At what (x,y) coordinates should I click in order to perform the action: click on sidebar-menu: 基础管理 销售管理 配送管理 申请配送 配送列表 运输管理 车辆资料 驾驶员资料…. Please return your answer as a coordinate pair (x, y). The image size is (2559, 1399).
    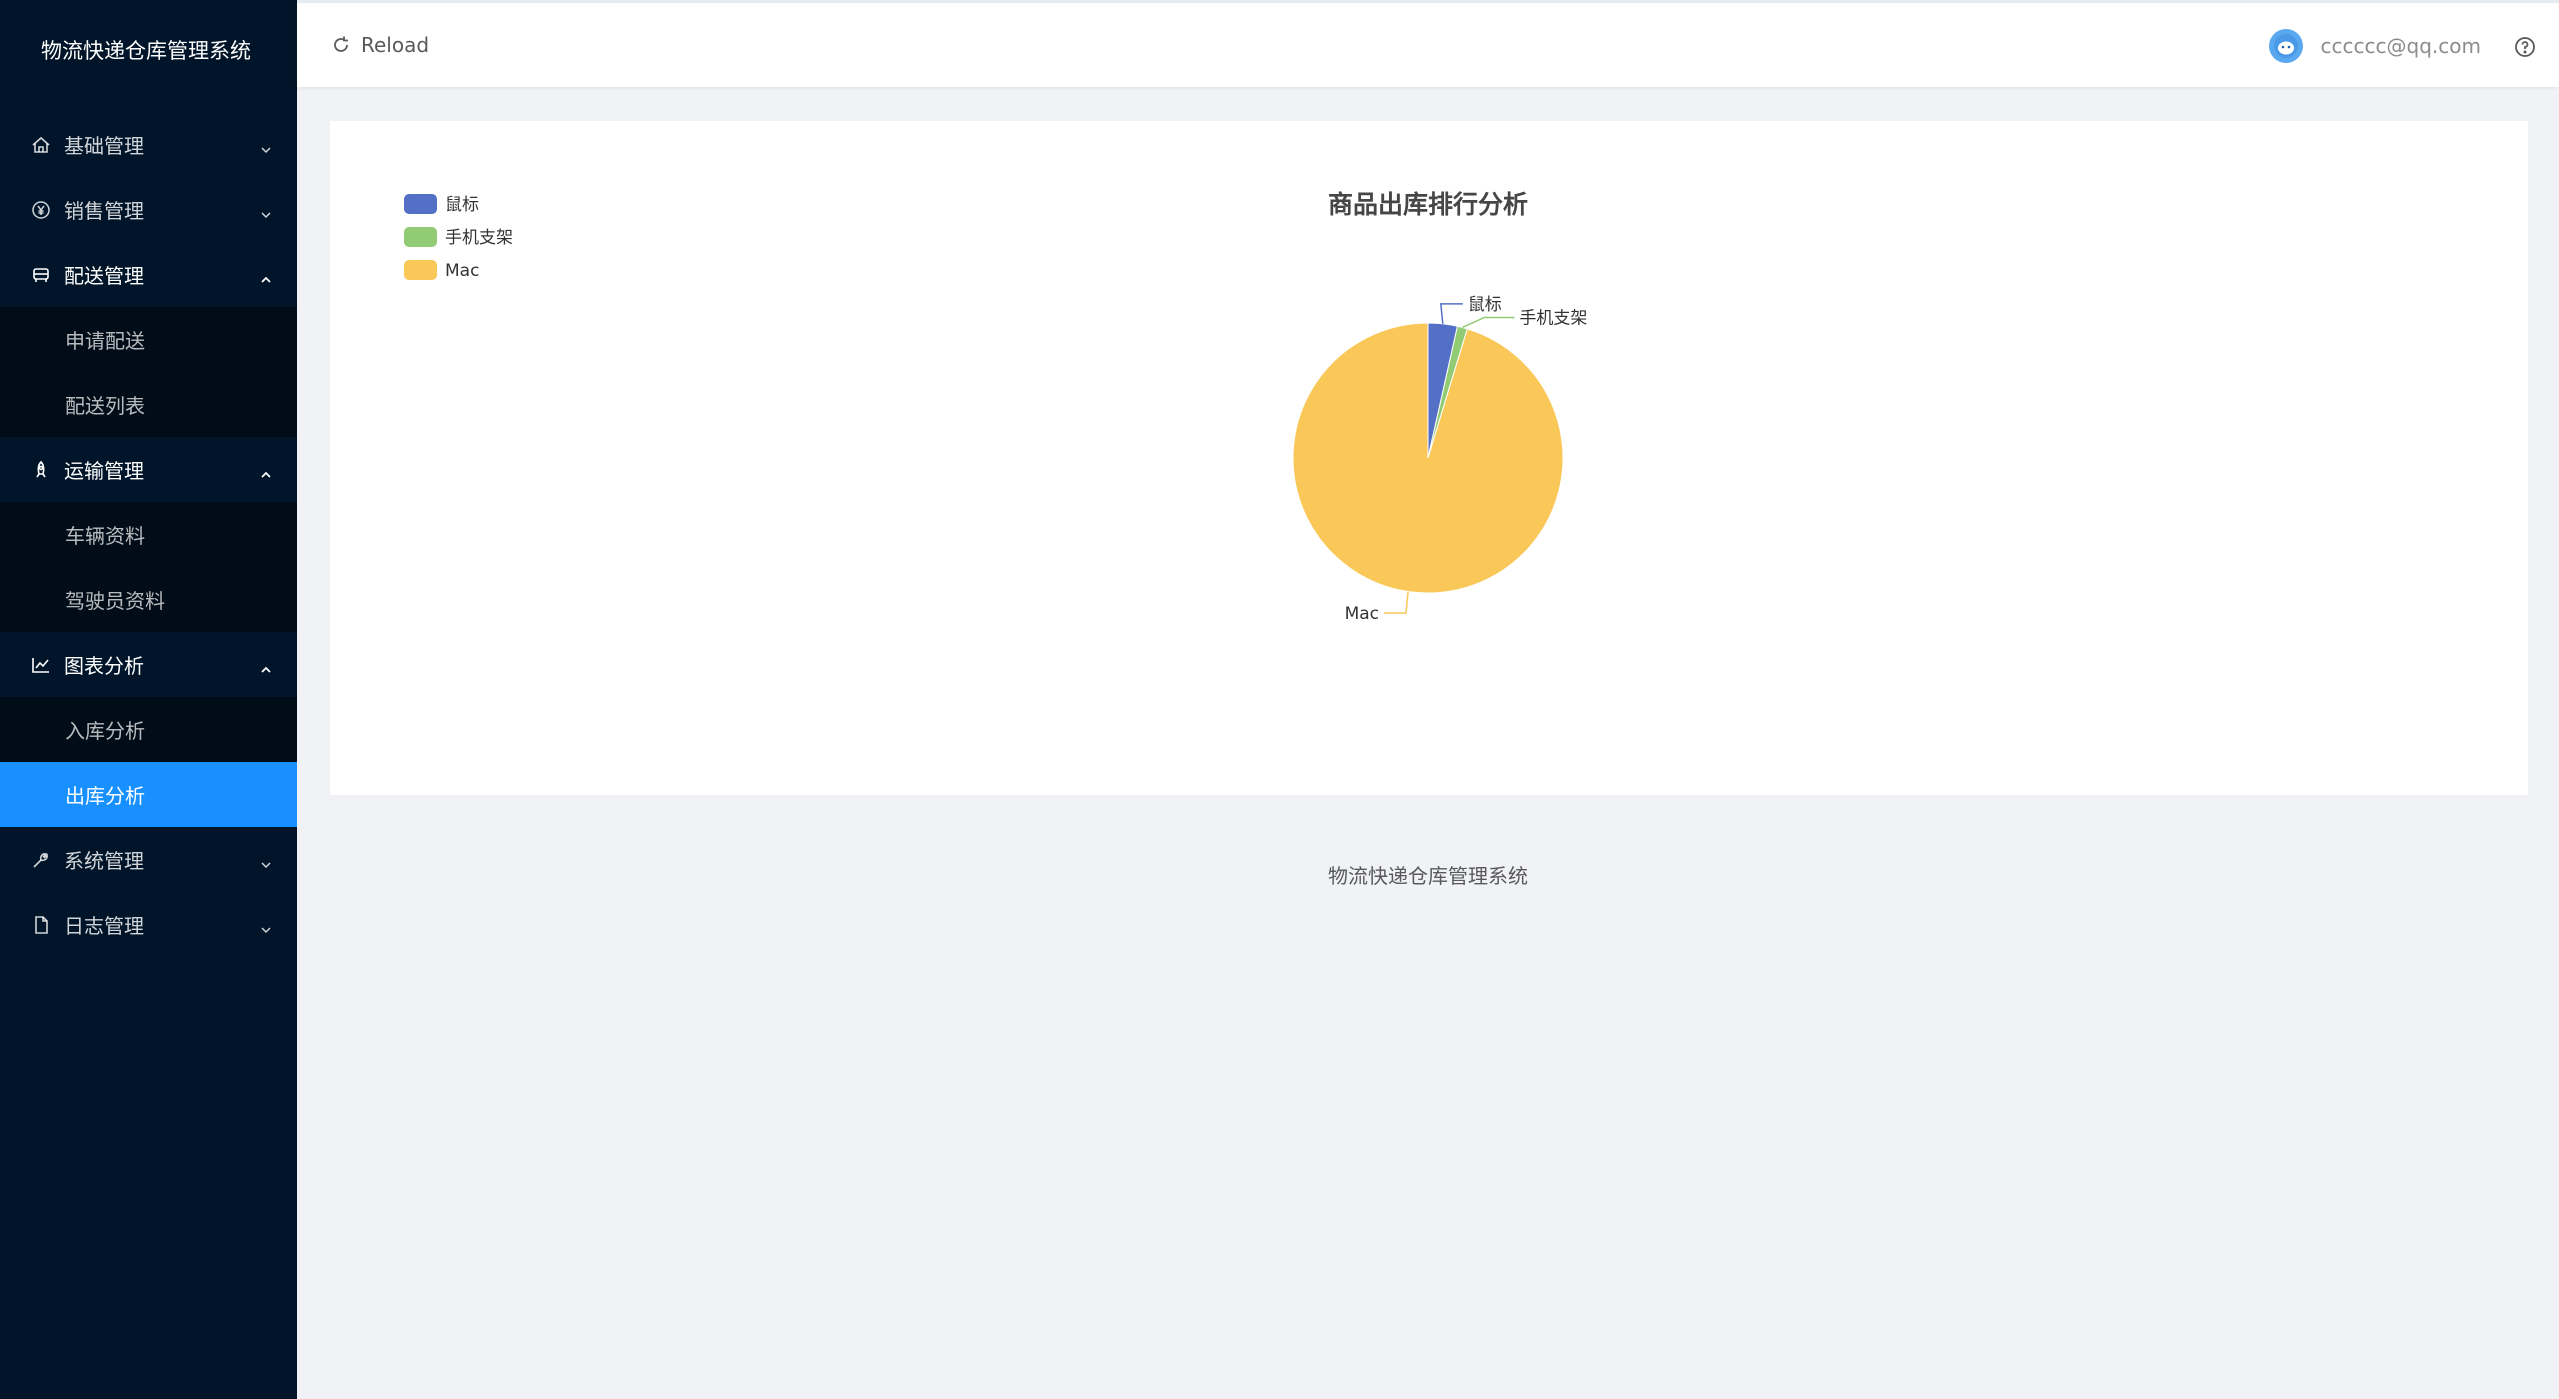
    Looking at the image, I should click on (148, 534).